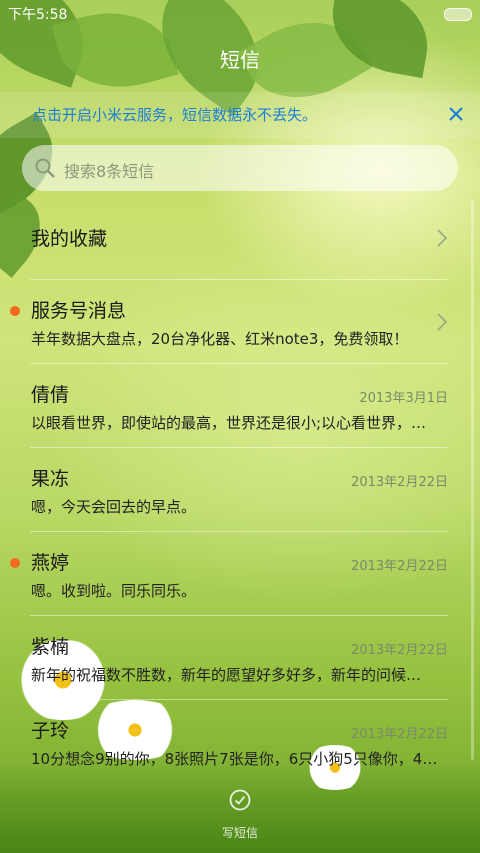 This screenshot has height=853, width=480. Describe the element at coordinates (239, 833) in the screenshot. I see `compose-label: 写短信` at that location.